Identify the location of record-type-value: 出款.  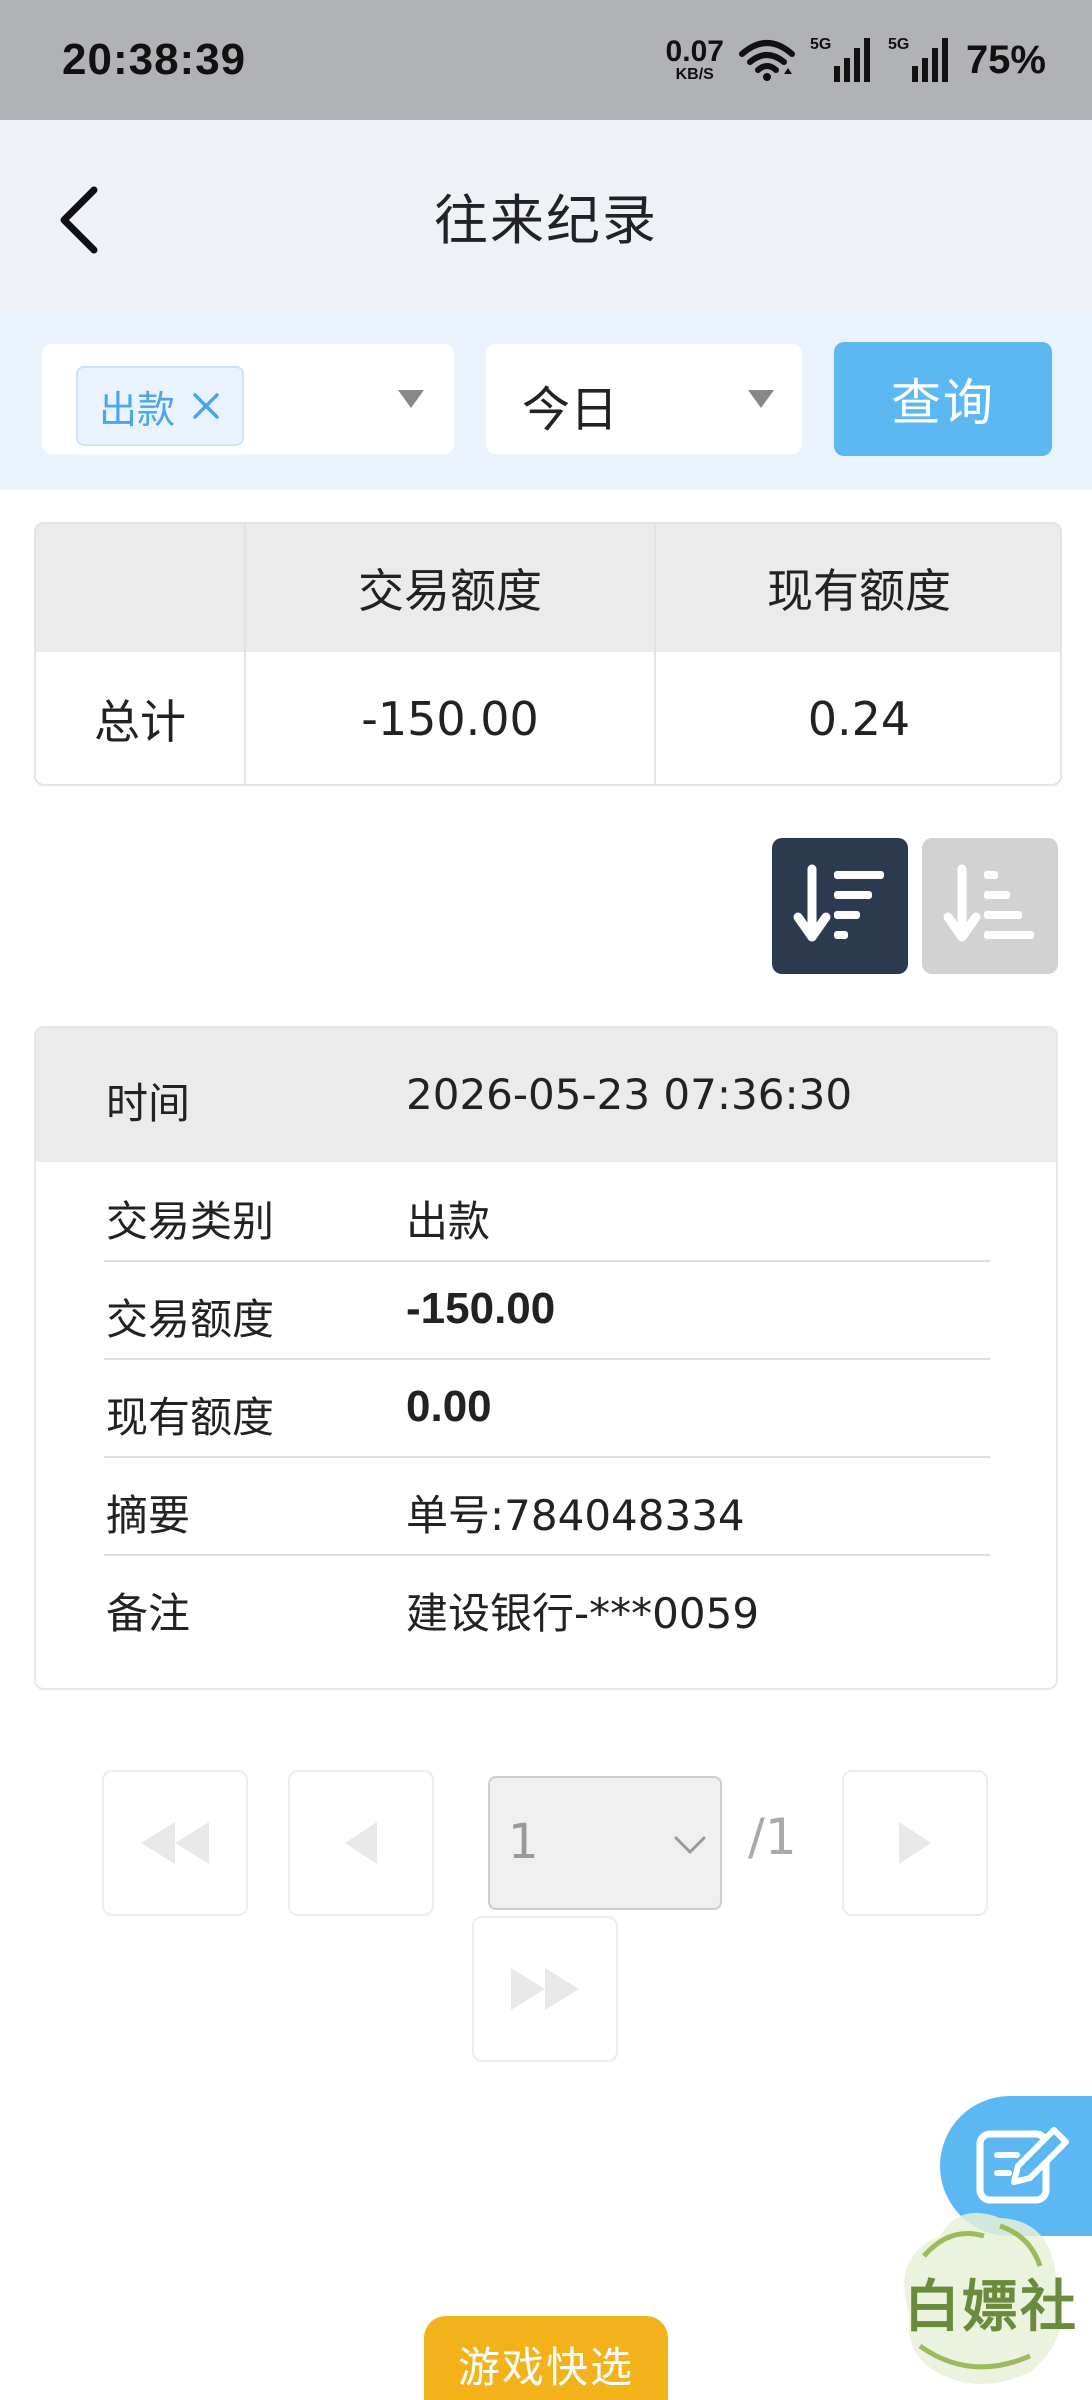
(448, 1221).